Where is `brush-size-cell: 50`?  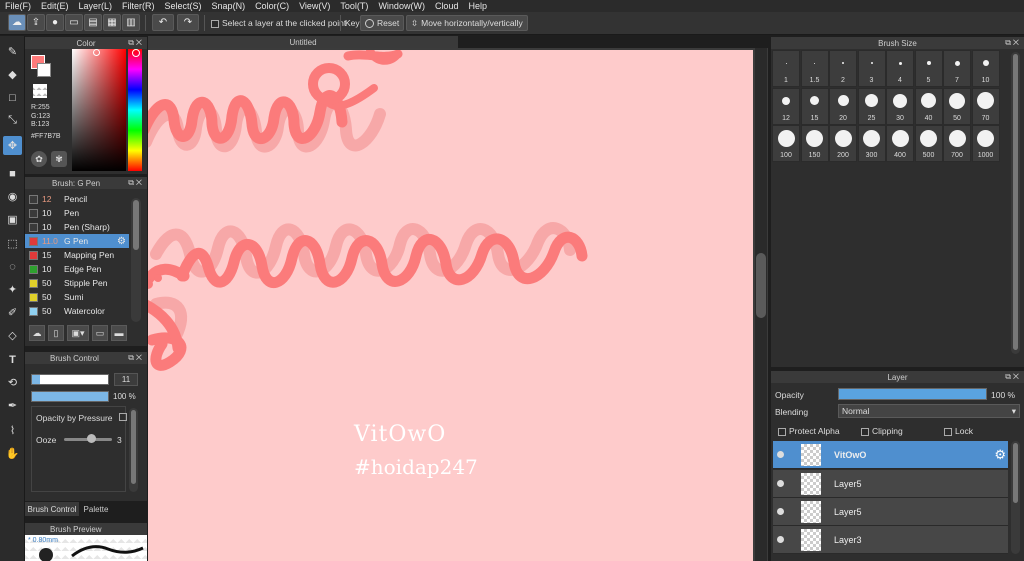 brush-size-cell: 50 is located at coordinates (957, 106).